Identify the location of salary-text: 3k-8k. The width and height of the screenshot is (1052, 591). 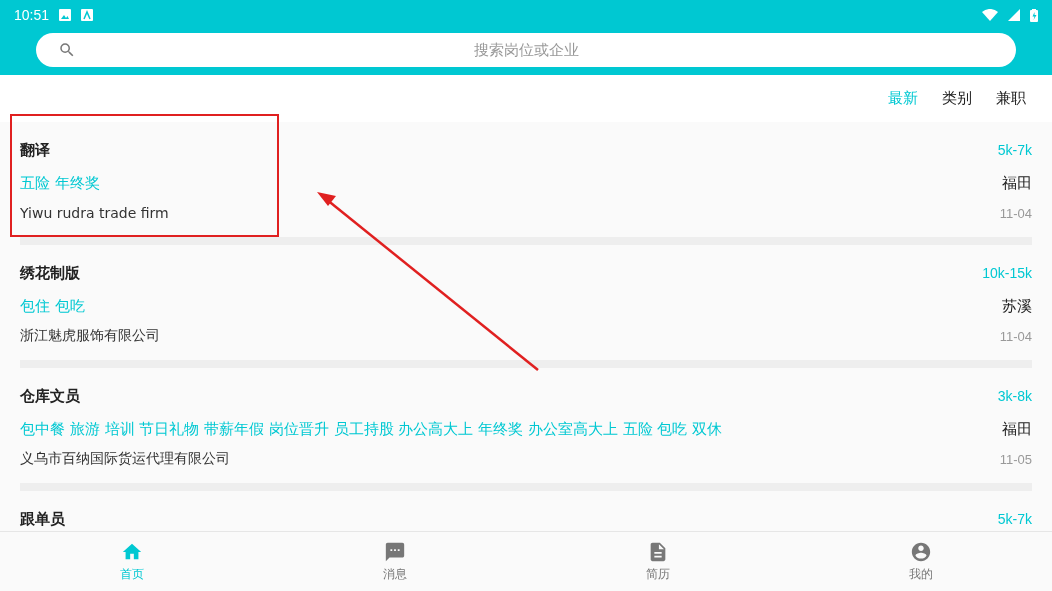
(1014, 396).